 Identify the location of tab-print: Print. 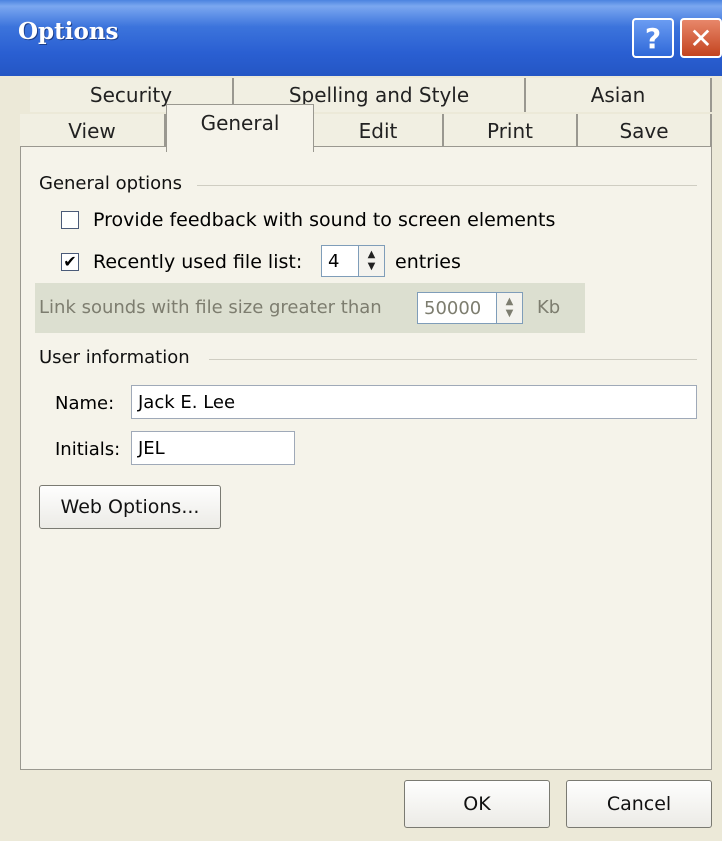
(511, 131).